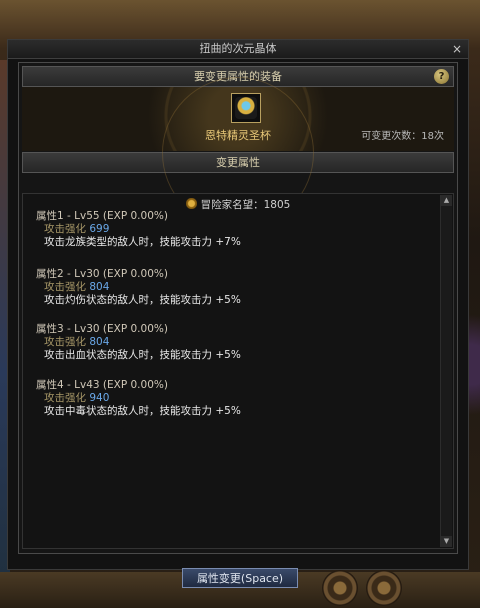  Describe the element at coordinates (446, 200) in the screenshot. I see `scroll-up-icon: ▲` at that location.